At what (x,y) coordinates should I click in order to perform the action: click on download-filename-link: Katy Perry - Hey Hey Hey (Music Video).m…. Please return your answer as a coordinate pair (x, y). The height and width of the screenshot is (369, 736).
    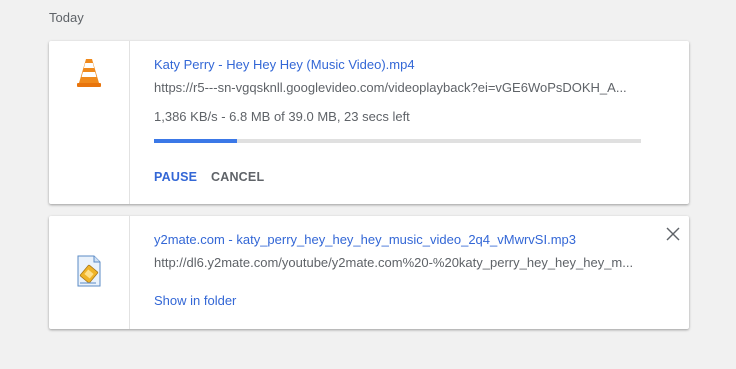
    Looking at the image, I should click on (284, 64).